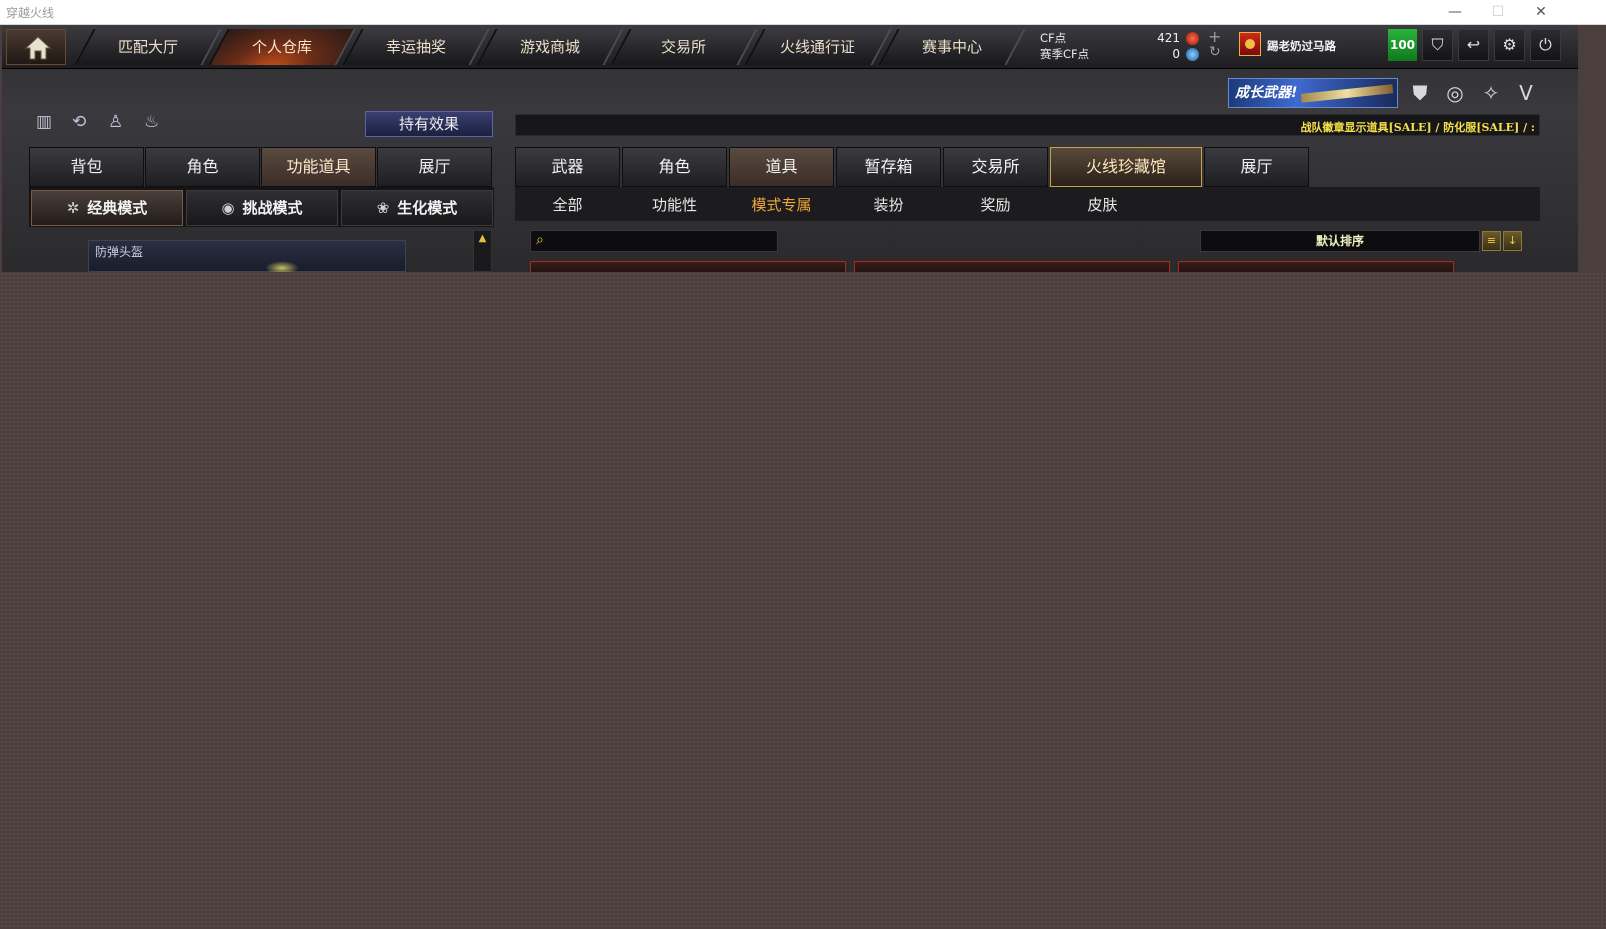 This screenshot has width=1606, height=929. Describe the element at coordinates (247, 257) in the screenshot. I see `item-card: 防弹头盔` at that location.